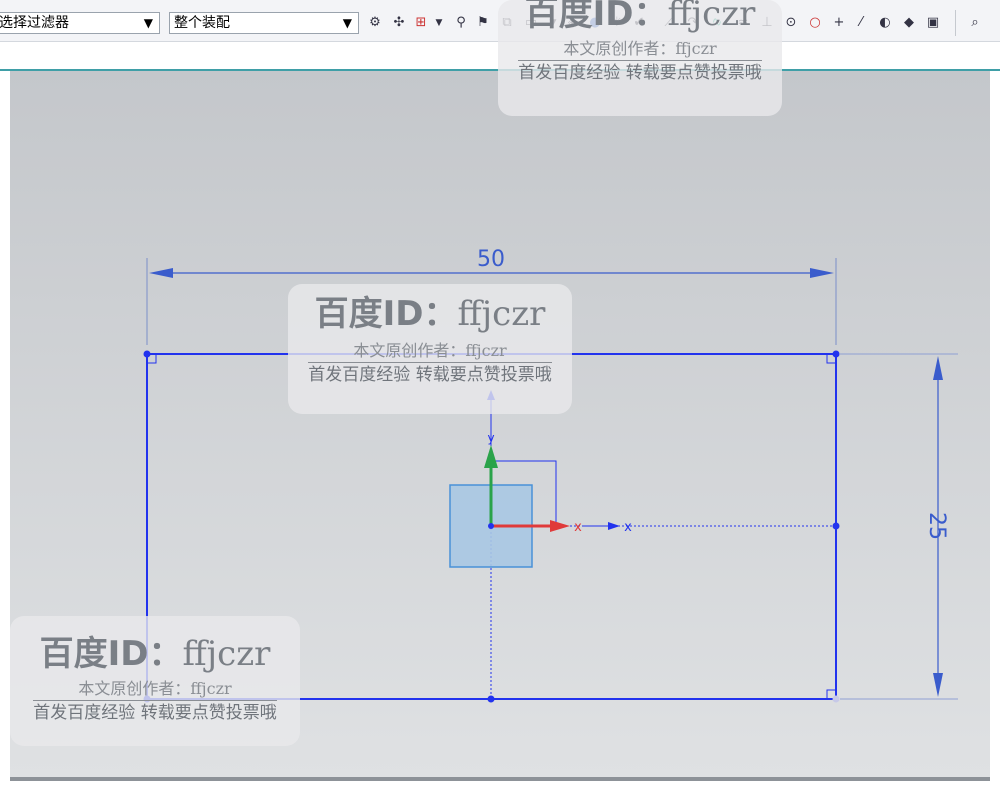  What do you see at coordinates (899, 526) in the screenshot?
I see `height-dimension: 25` at bounding box center [899, 526].